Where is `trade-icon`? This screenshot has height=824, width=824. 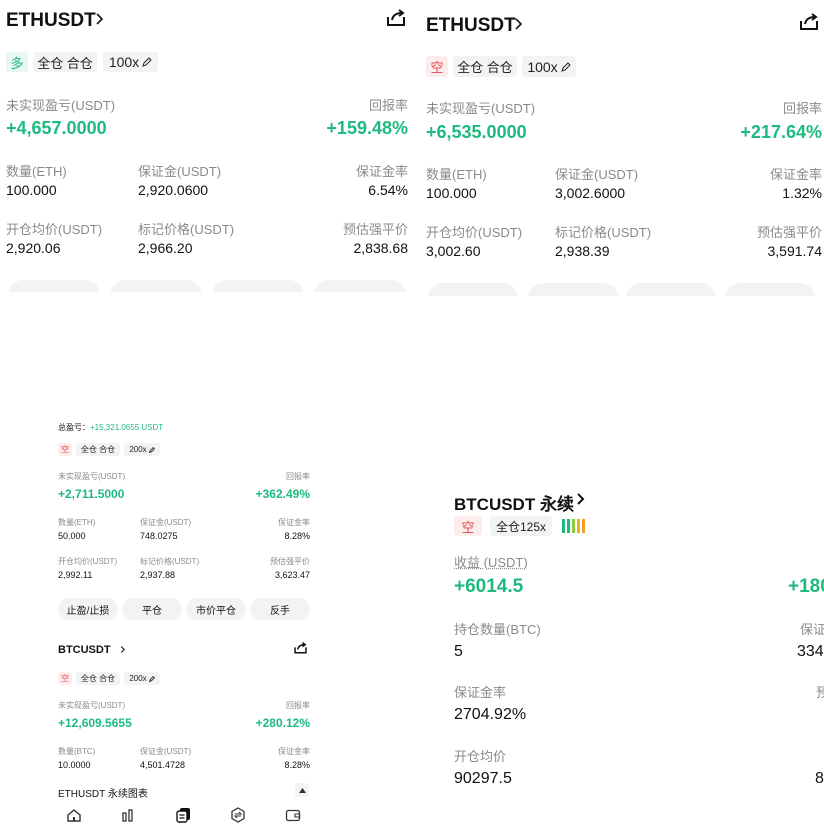
trade-icon is located at coordinates (184, 815).